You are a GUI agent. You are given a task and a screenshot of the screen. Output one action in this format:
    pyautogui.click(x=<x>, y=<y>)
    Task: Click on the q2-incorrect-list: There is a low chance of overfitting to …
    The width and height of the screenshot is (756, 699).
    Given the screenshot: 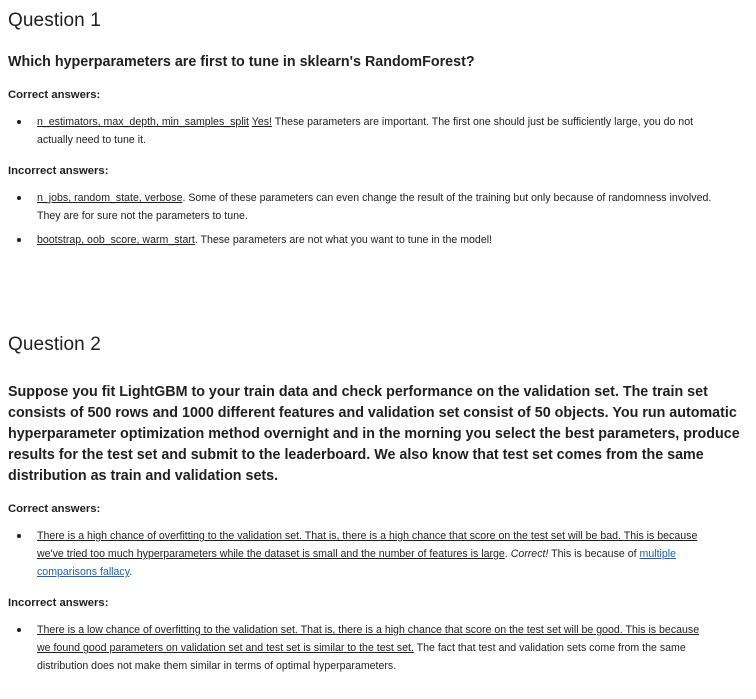 What is the action you would take?
    pyautogui.click(x=378, y=648)
    